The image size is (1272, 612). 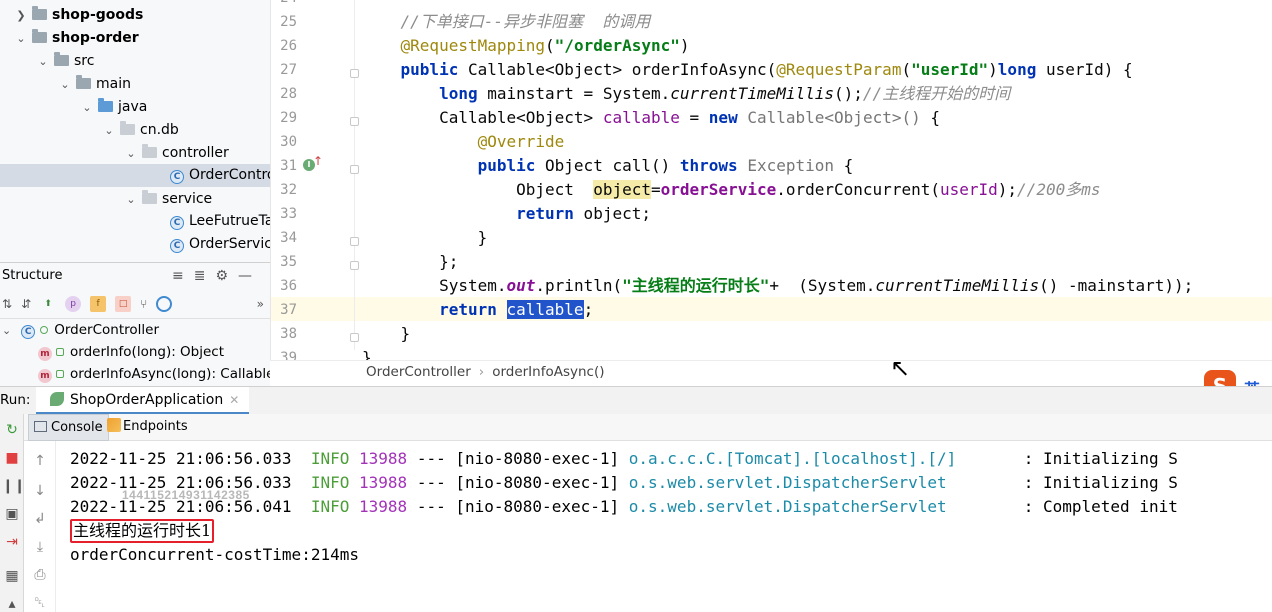 I want to click on pin-icon: ▴, so click(x=12, y=603).